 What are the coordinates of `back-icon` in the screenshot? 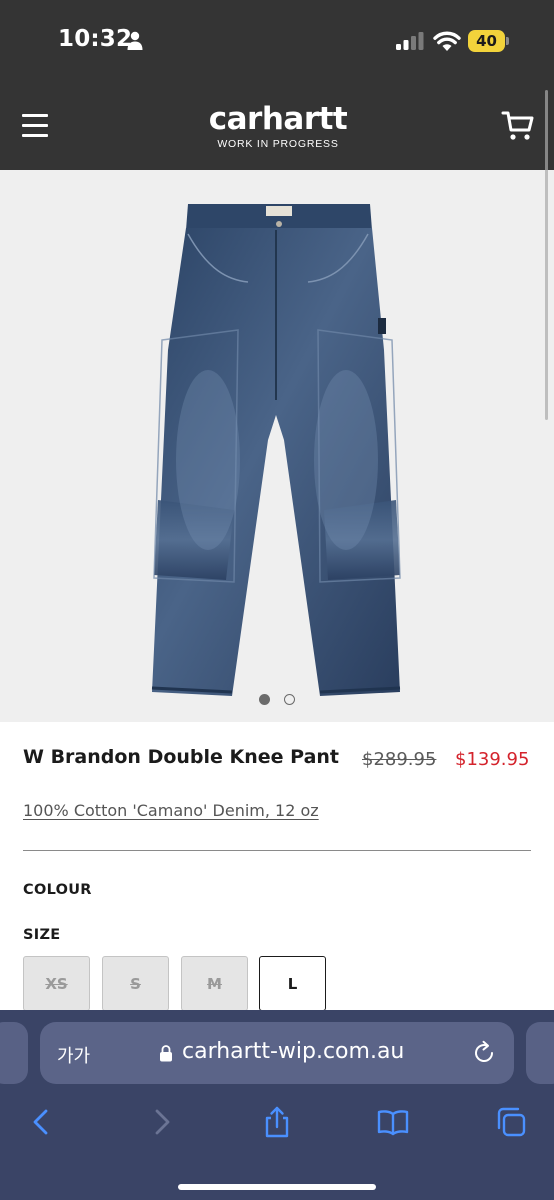 It's located at (42, 1122).